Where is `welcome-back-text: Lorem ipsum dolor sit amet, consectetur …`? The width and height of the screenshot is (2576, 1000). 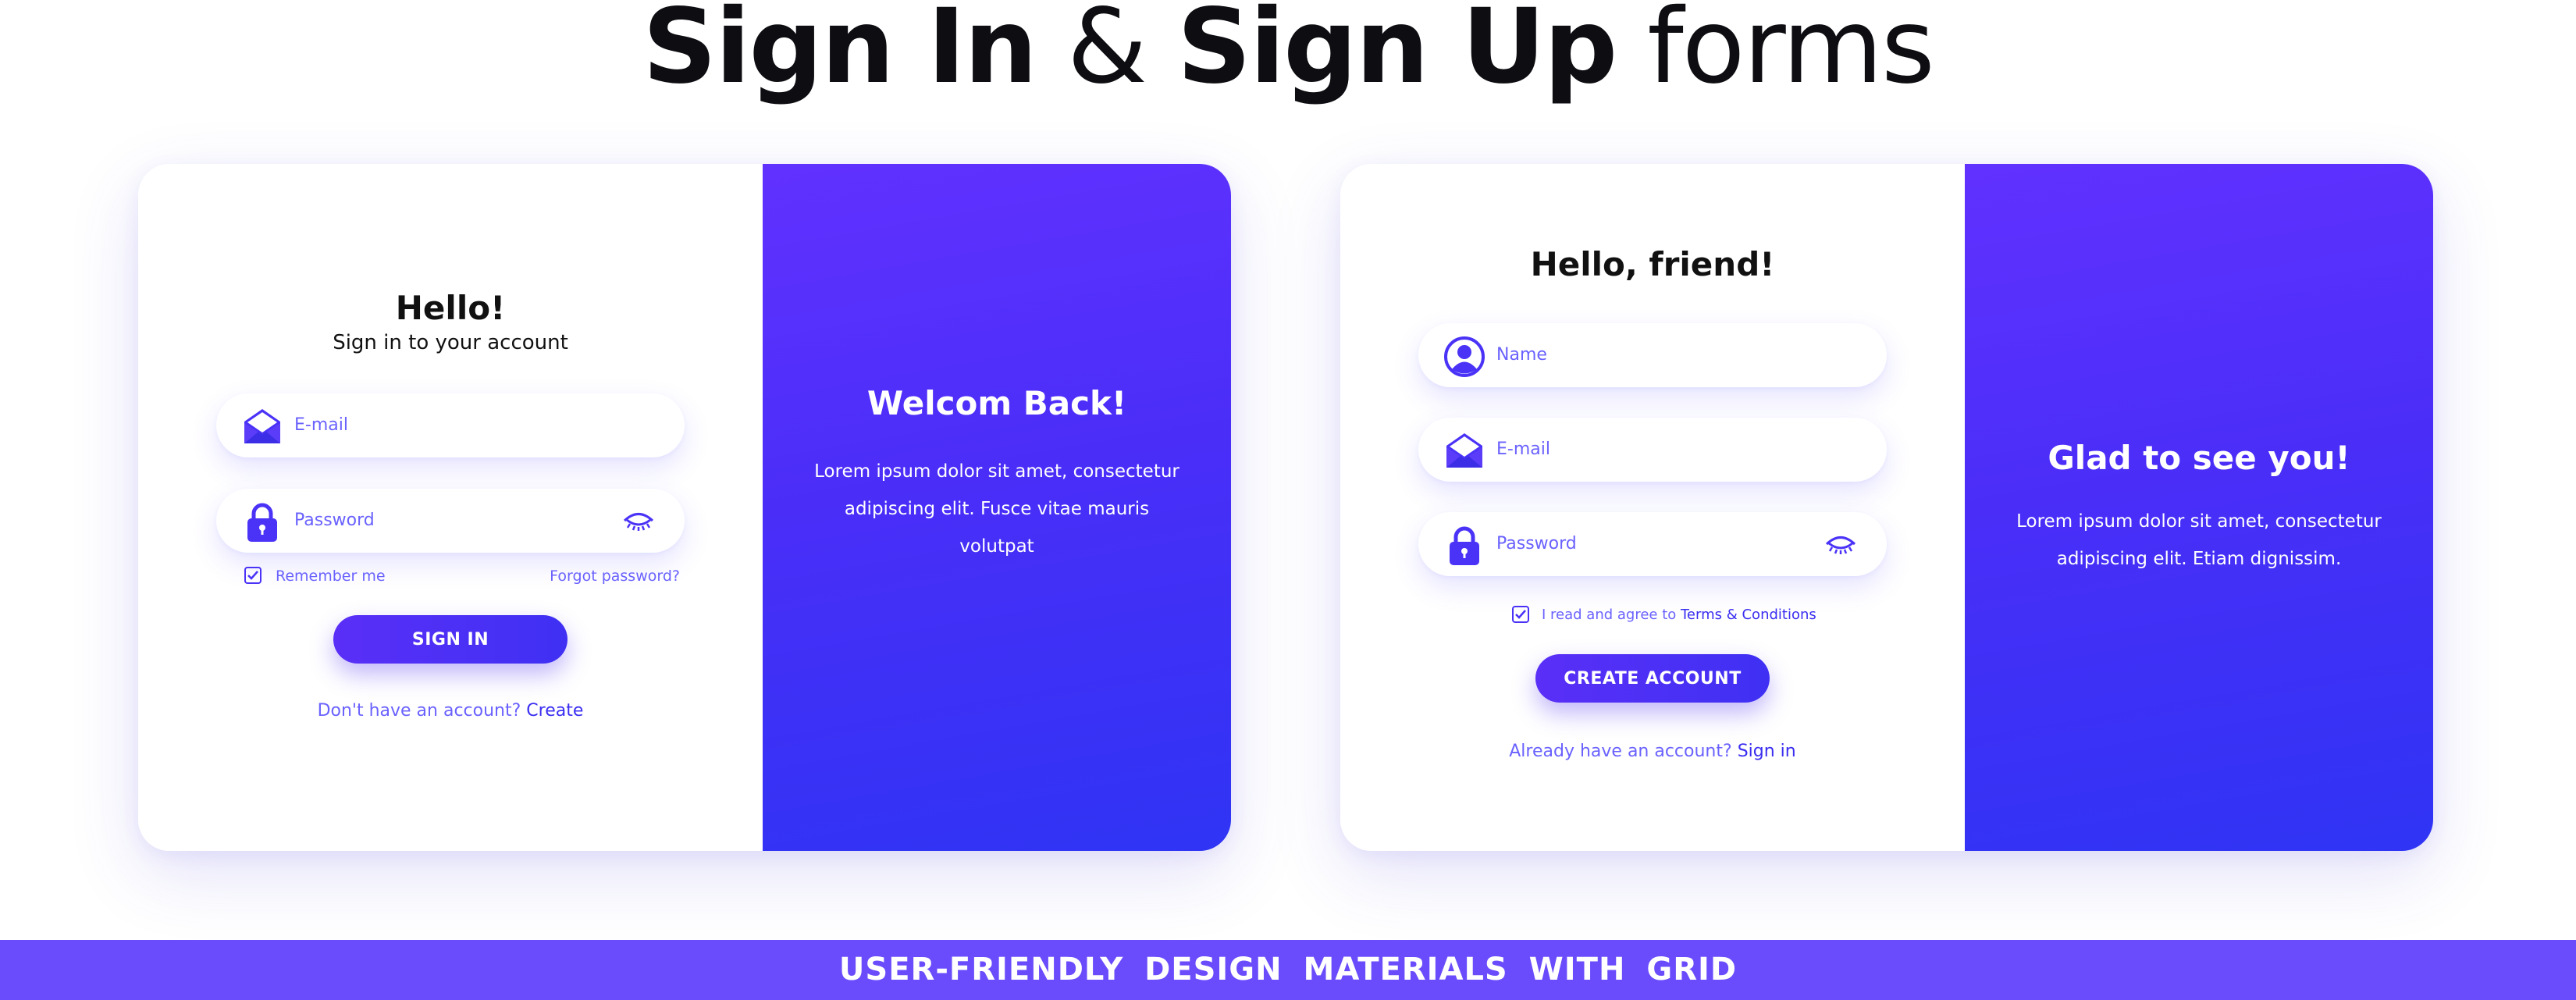 welcome-back-text: Lorem ipsum dolor sit amet, consectetur … is located at coordinates (996, 509).